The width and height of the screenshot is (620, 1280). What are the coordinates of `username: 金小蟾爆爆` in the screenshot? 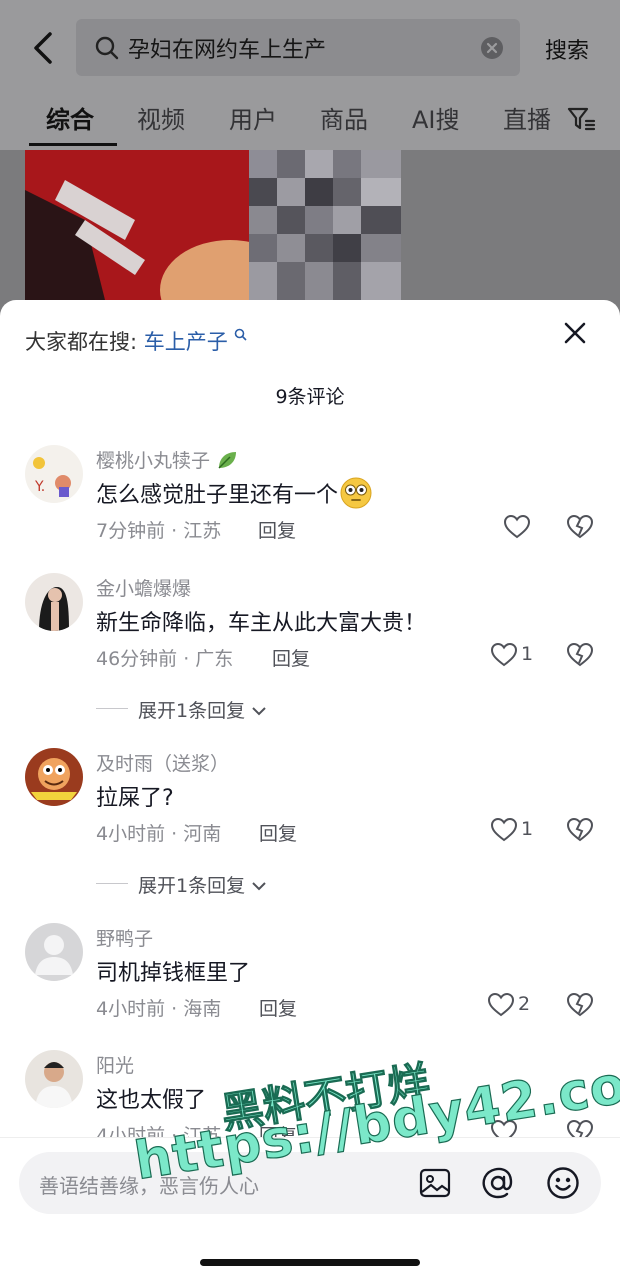 It's located at (143, 587).